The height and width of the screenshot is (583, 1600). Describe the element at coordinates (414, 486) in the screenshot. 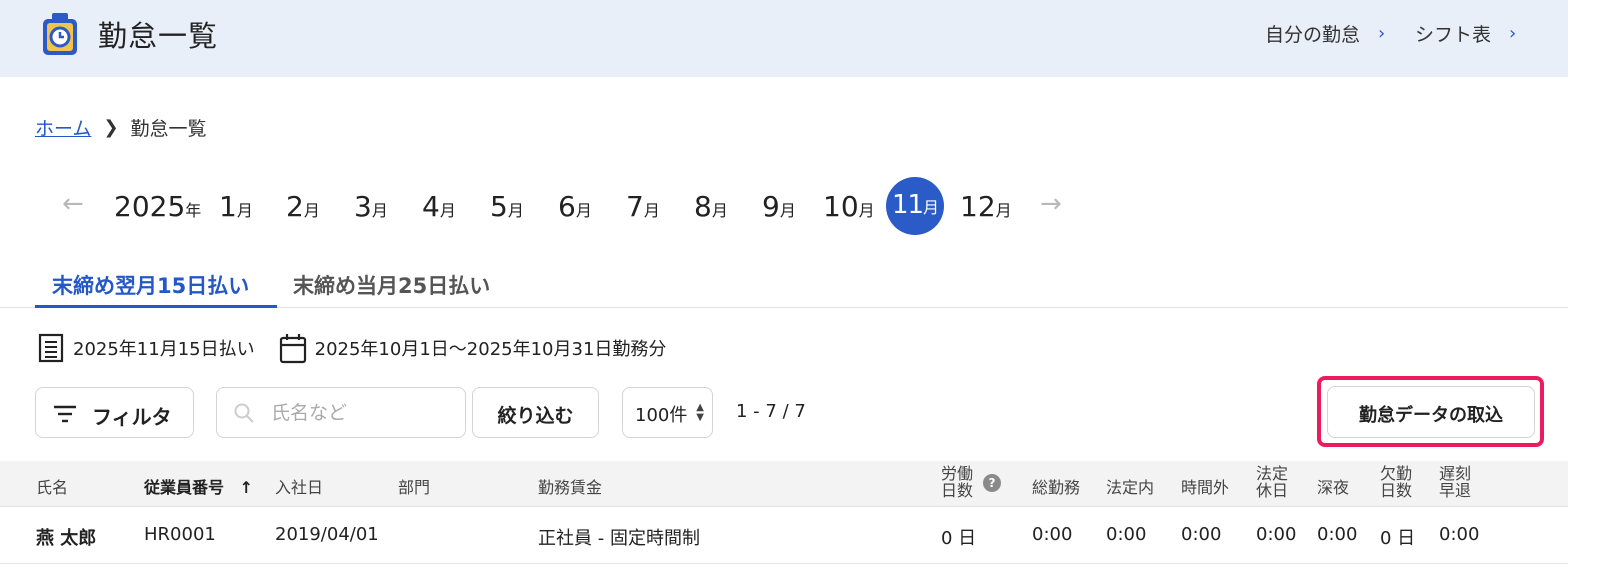

I see `col-department: 部門` at that location.